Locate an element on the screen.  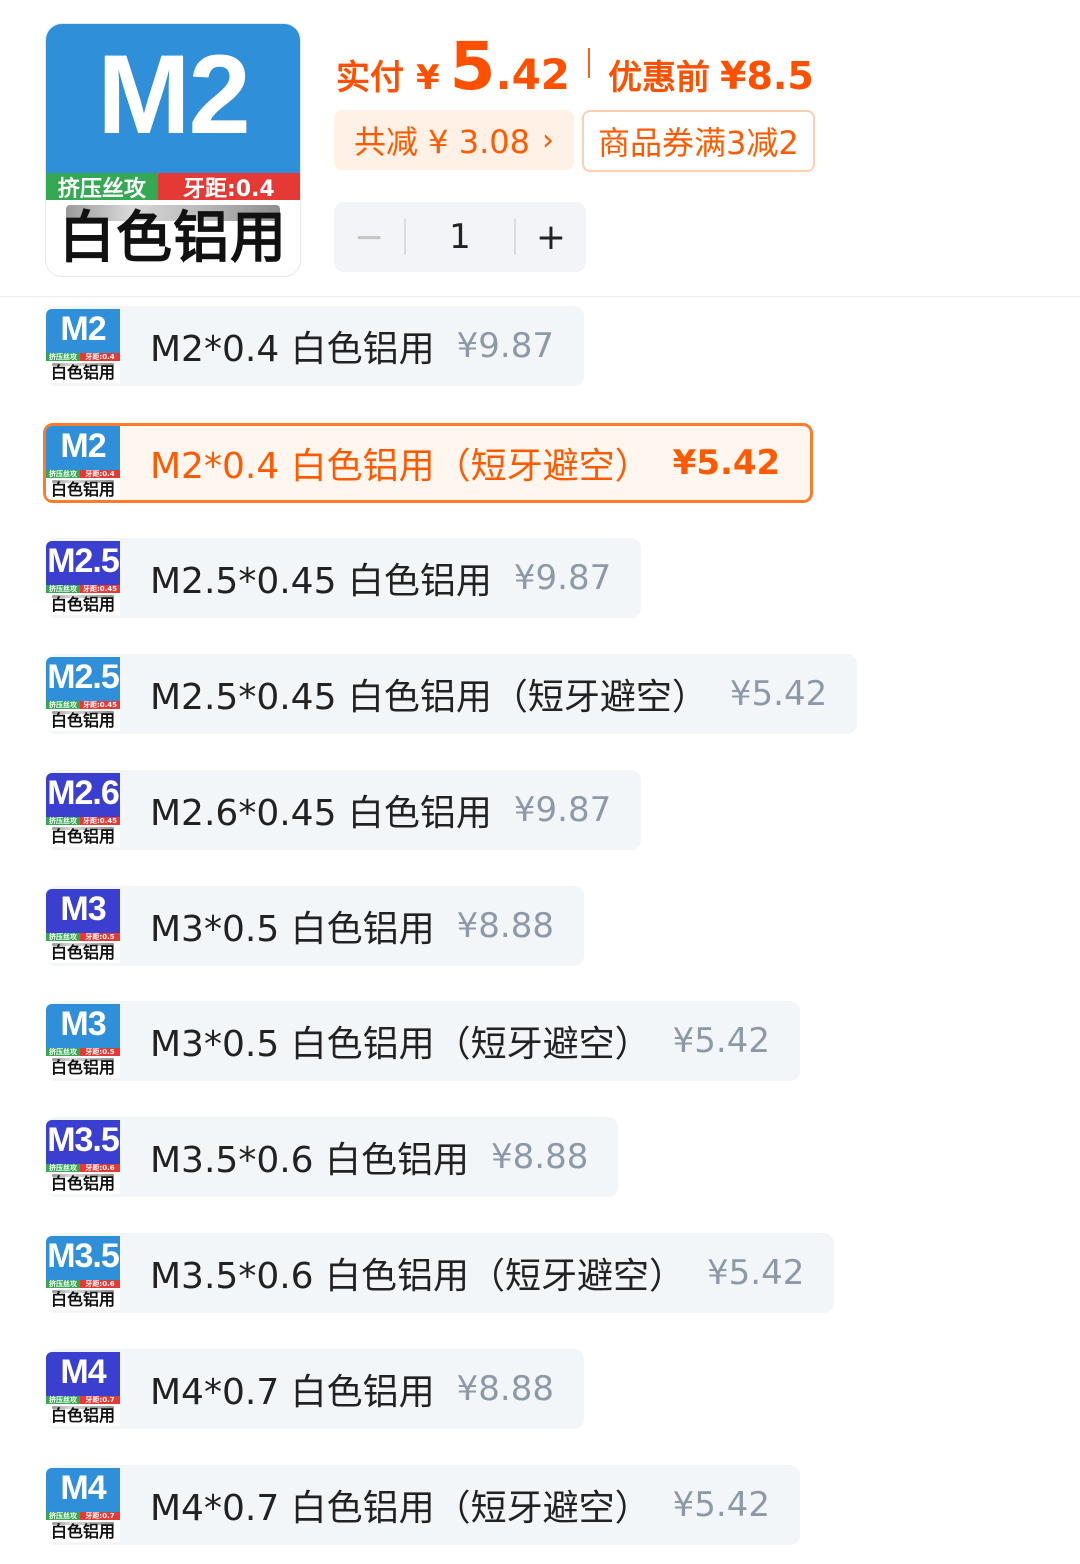
sku-option-10: M4 挤压丝攻 牙距:0.7 白色铝用 M4*0.7 白色铝用 ¥8.88 is located at coordinates (315, 1389).